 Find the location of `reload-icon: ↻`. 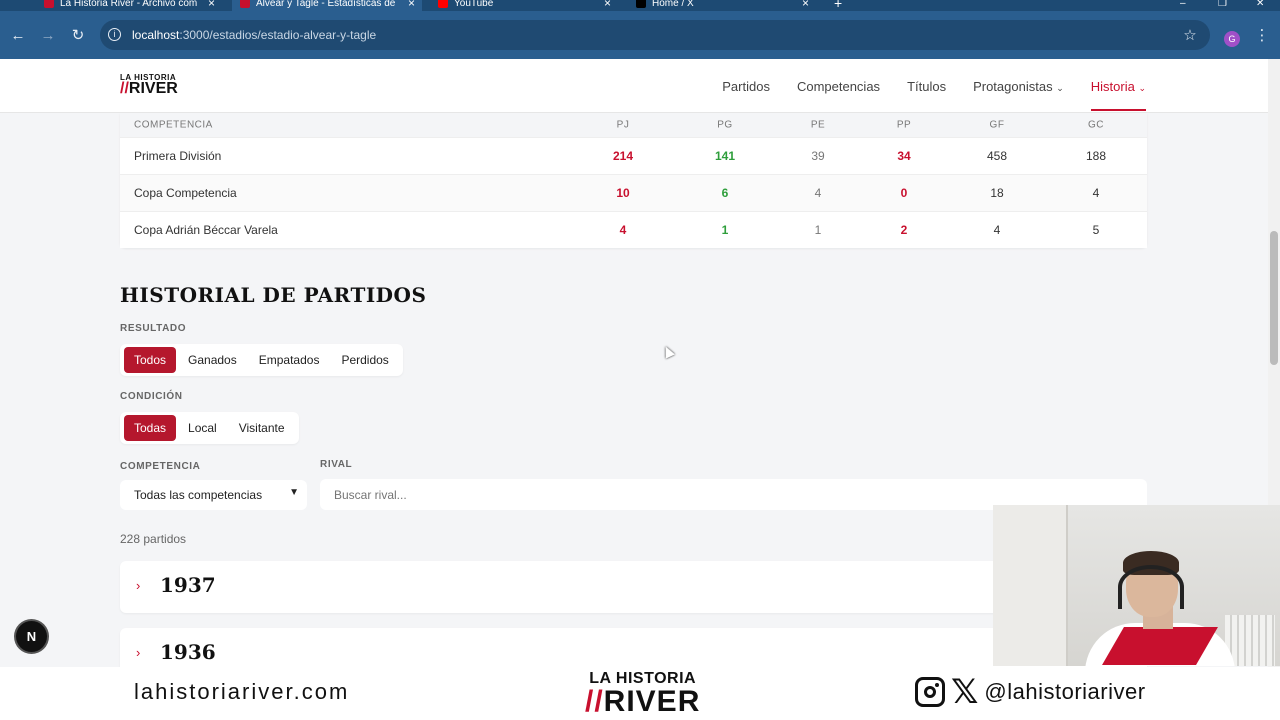

reload-icon: ↻ is located at coordinates (78, 35).